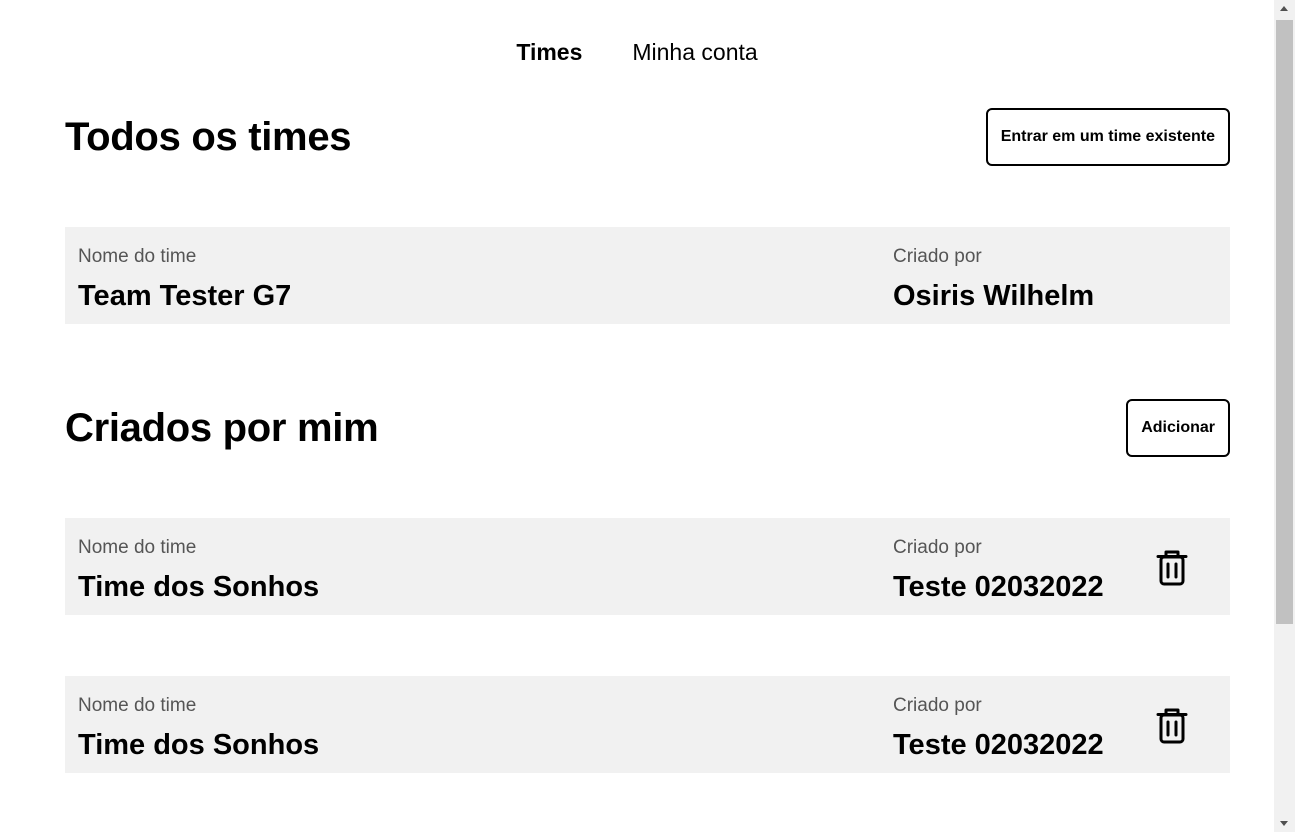  What do you see at coordinates (1284, 823) in the screenshot?
I see `scroll-down-arrow-icon` at bounding box center [1284, 823].